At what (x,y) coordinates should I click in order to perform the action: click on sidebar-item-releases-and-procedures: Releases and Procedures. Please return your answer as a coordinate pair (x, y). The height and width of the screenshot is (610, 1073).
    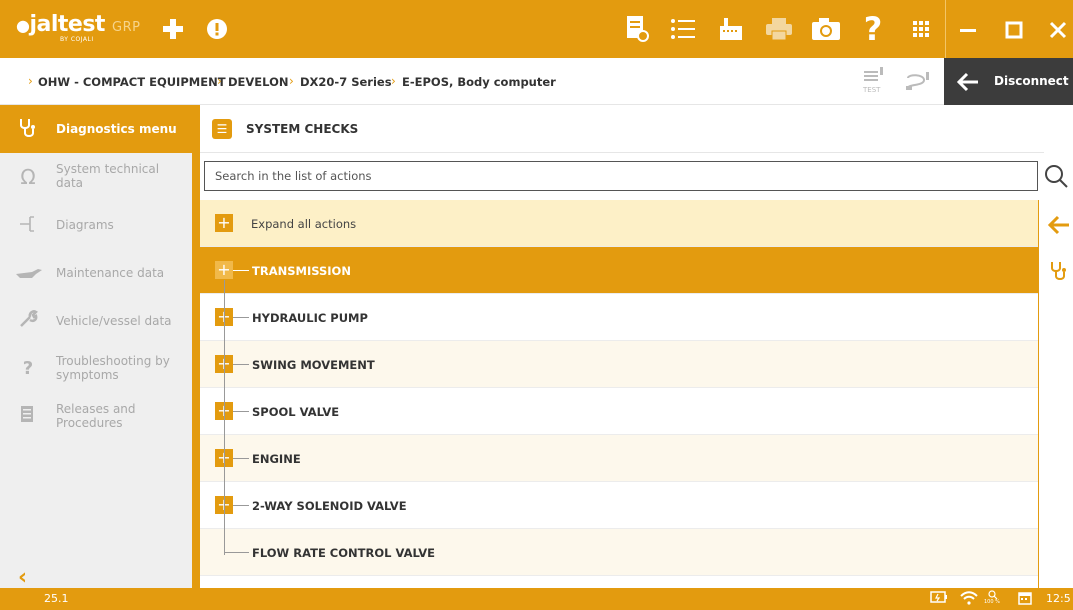
    Looking at the image, I should click on (96, 417).